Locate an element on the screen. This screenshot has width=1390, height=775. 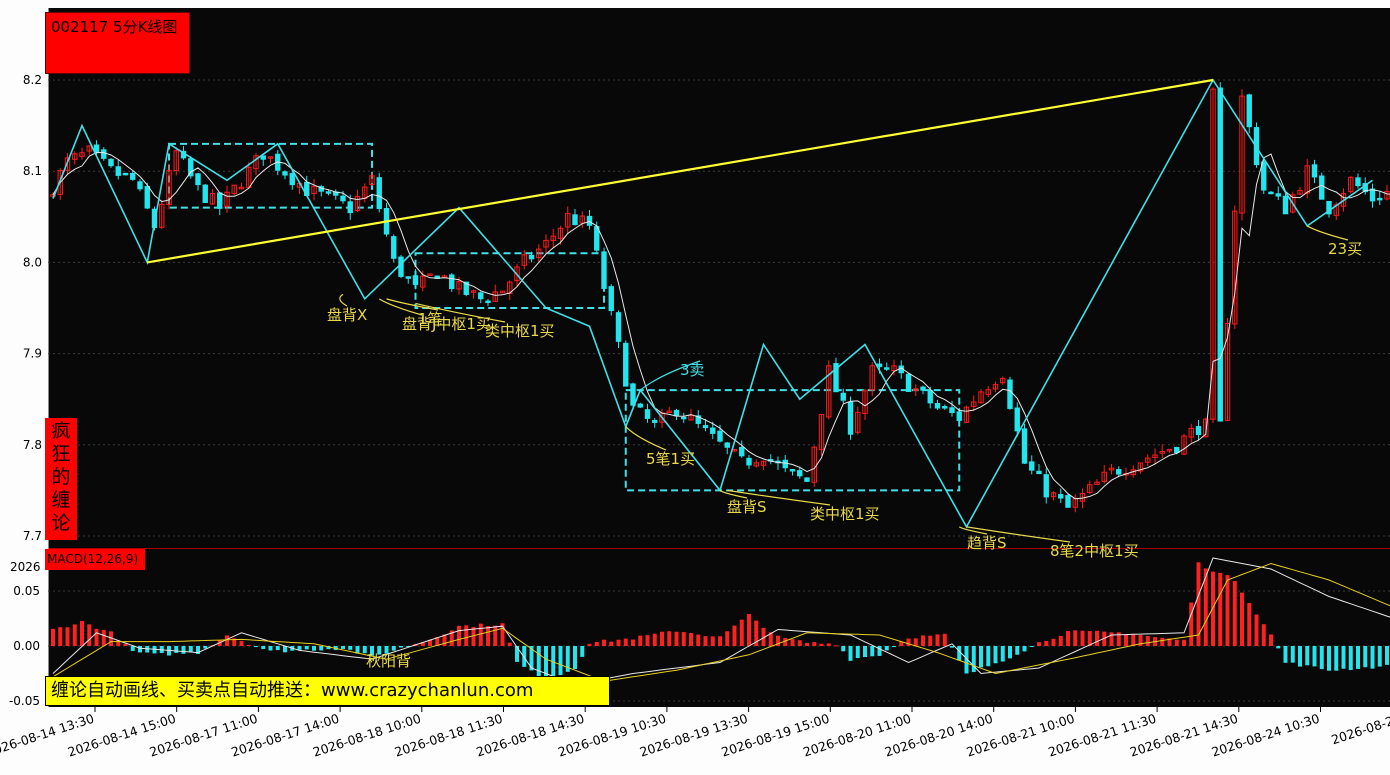
chart-title-box: 002117 5分K线图 is located at coordinates (117, 43).